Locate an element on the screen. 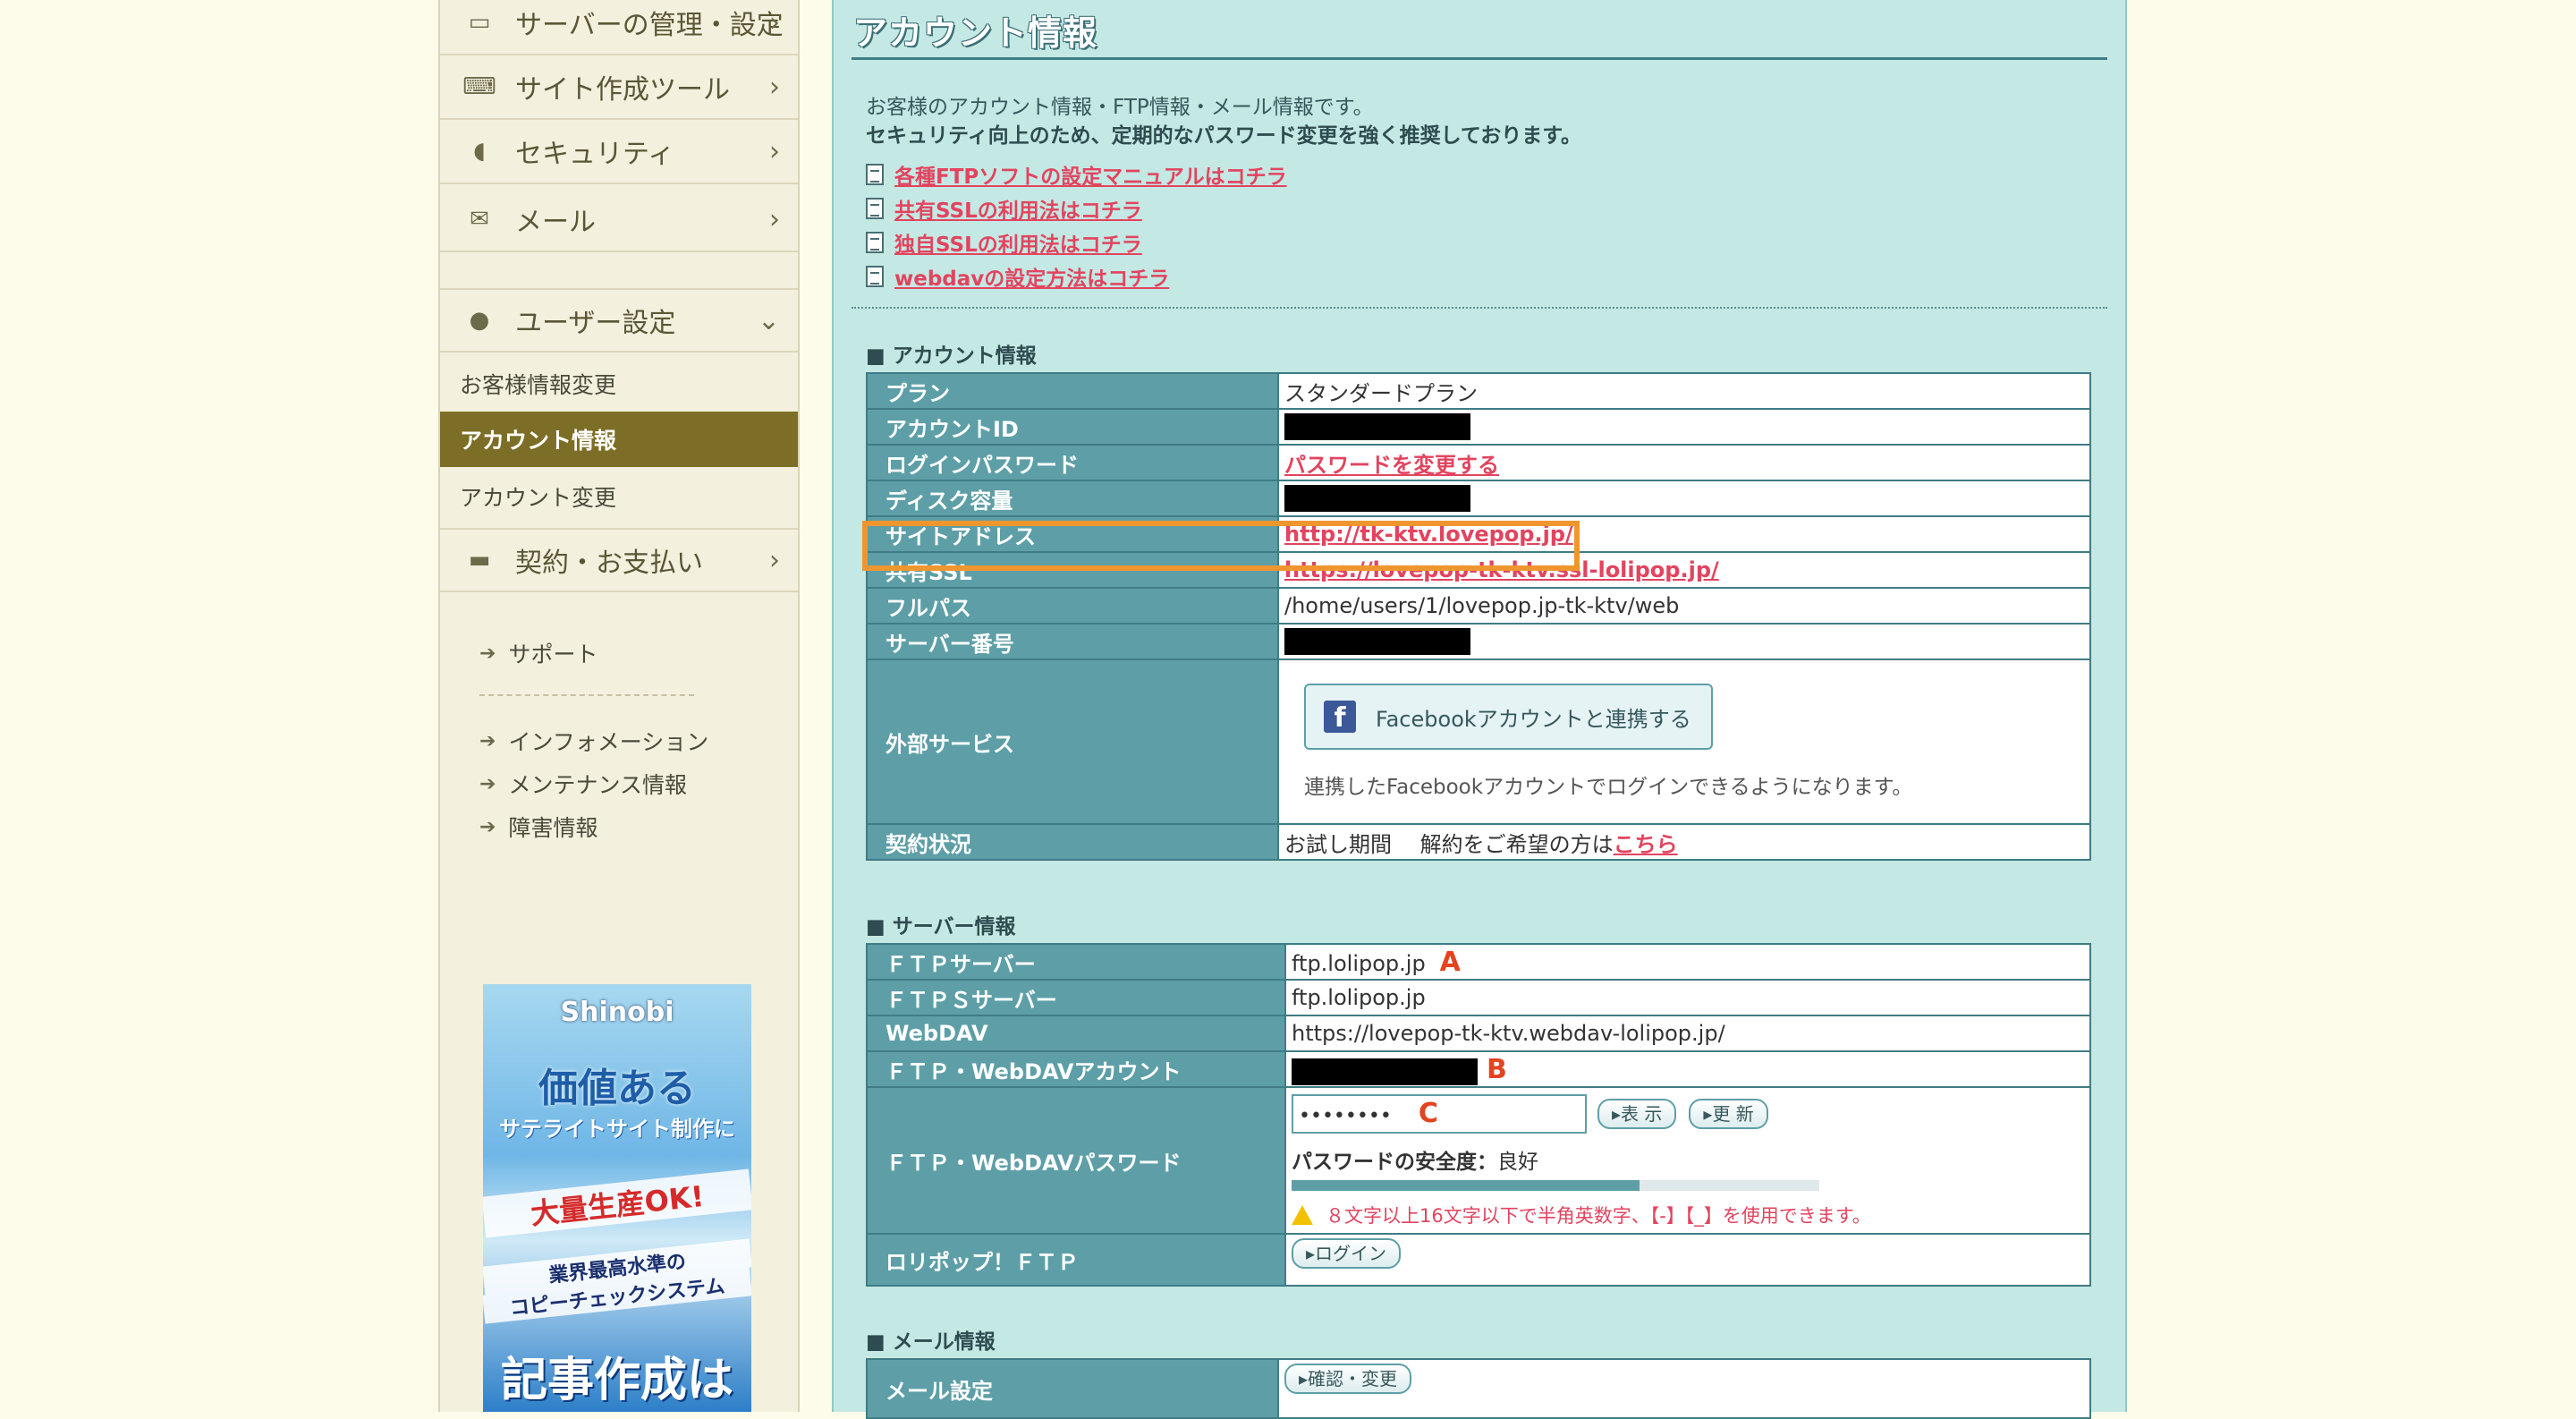 This screenshot has width=2576, height=1419. ftps-server-key: ＦＴＰＳサーバー is located at coordinates (1076, 997).